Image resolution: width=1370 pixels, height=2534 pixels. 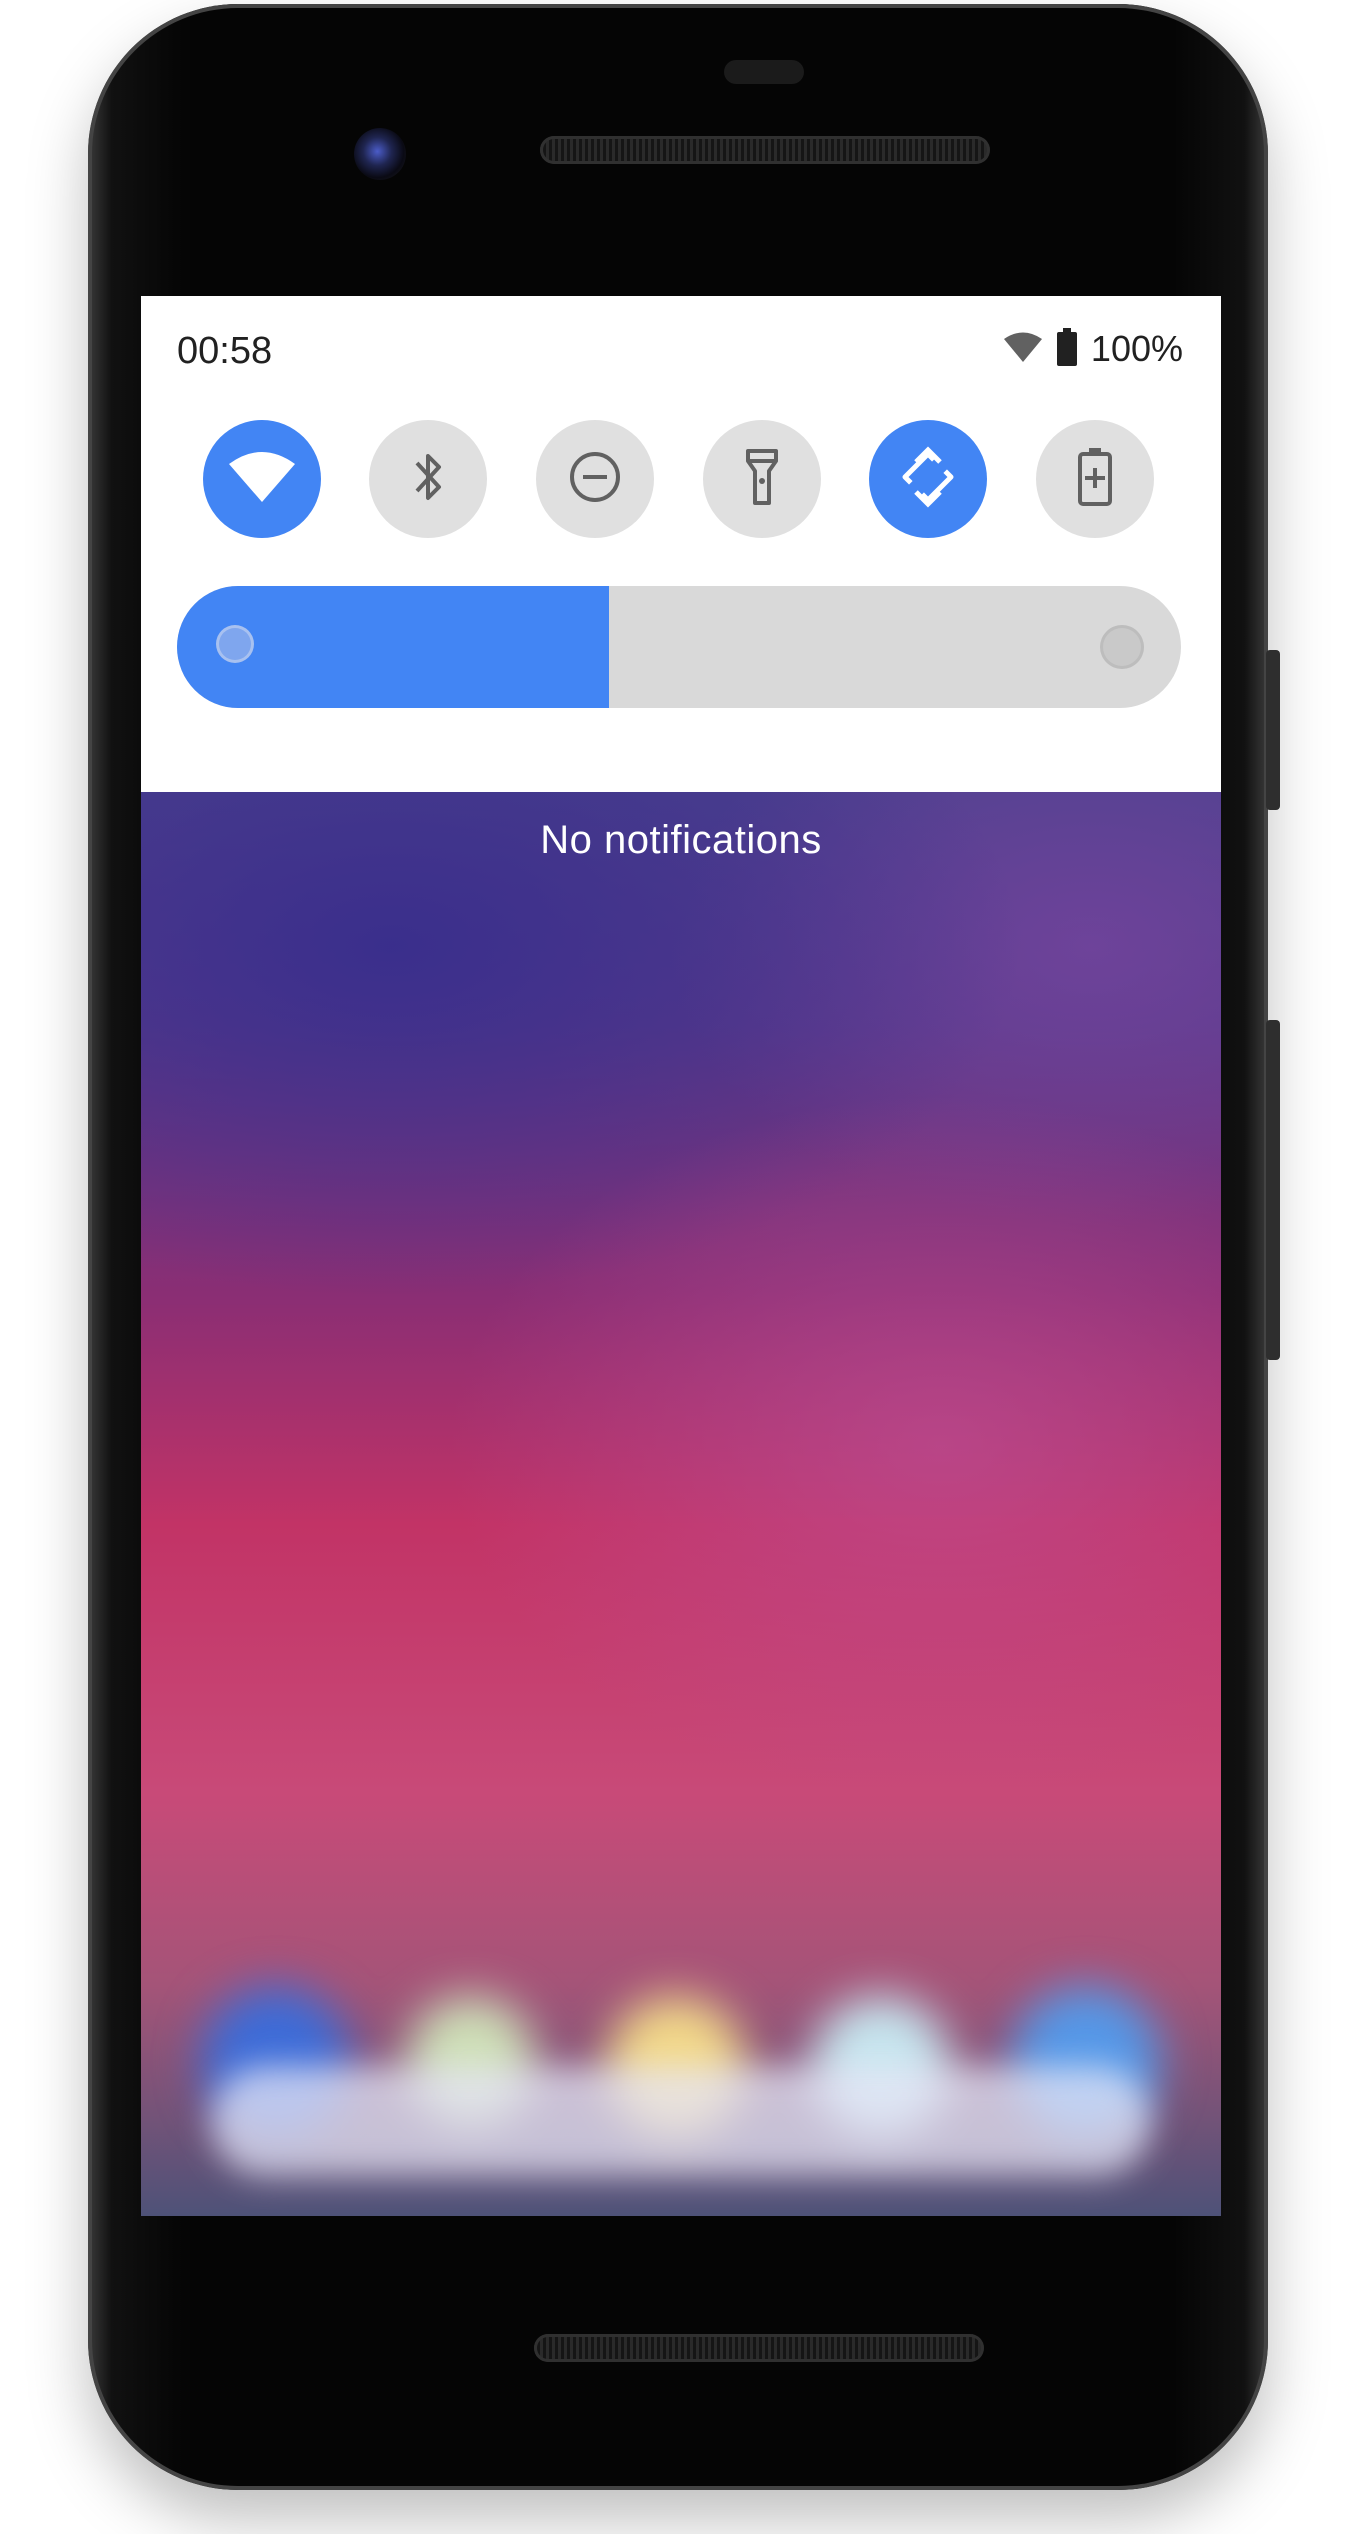 I want to click on empty-notifications-text: No notifications, so click(x=681, y=840).